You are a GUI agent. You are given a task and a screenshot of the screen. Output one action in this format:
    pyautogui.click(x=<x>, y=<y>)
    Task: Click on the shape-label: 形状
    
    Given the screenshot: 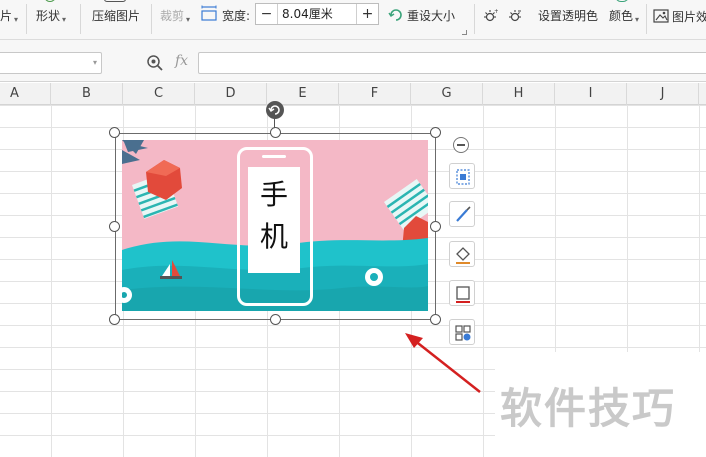 What is the action you would take?
    pyautogui.click(x=48, y=16)
    